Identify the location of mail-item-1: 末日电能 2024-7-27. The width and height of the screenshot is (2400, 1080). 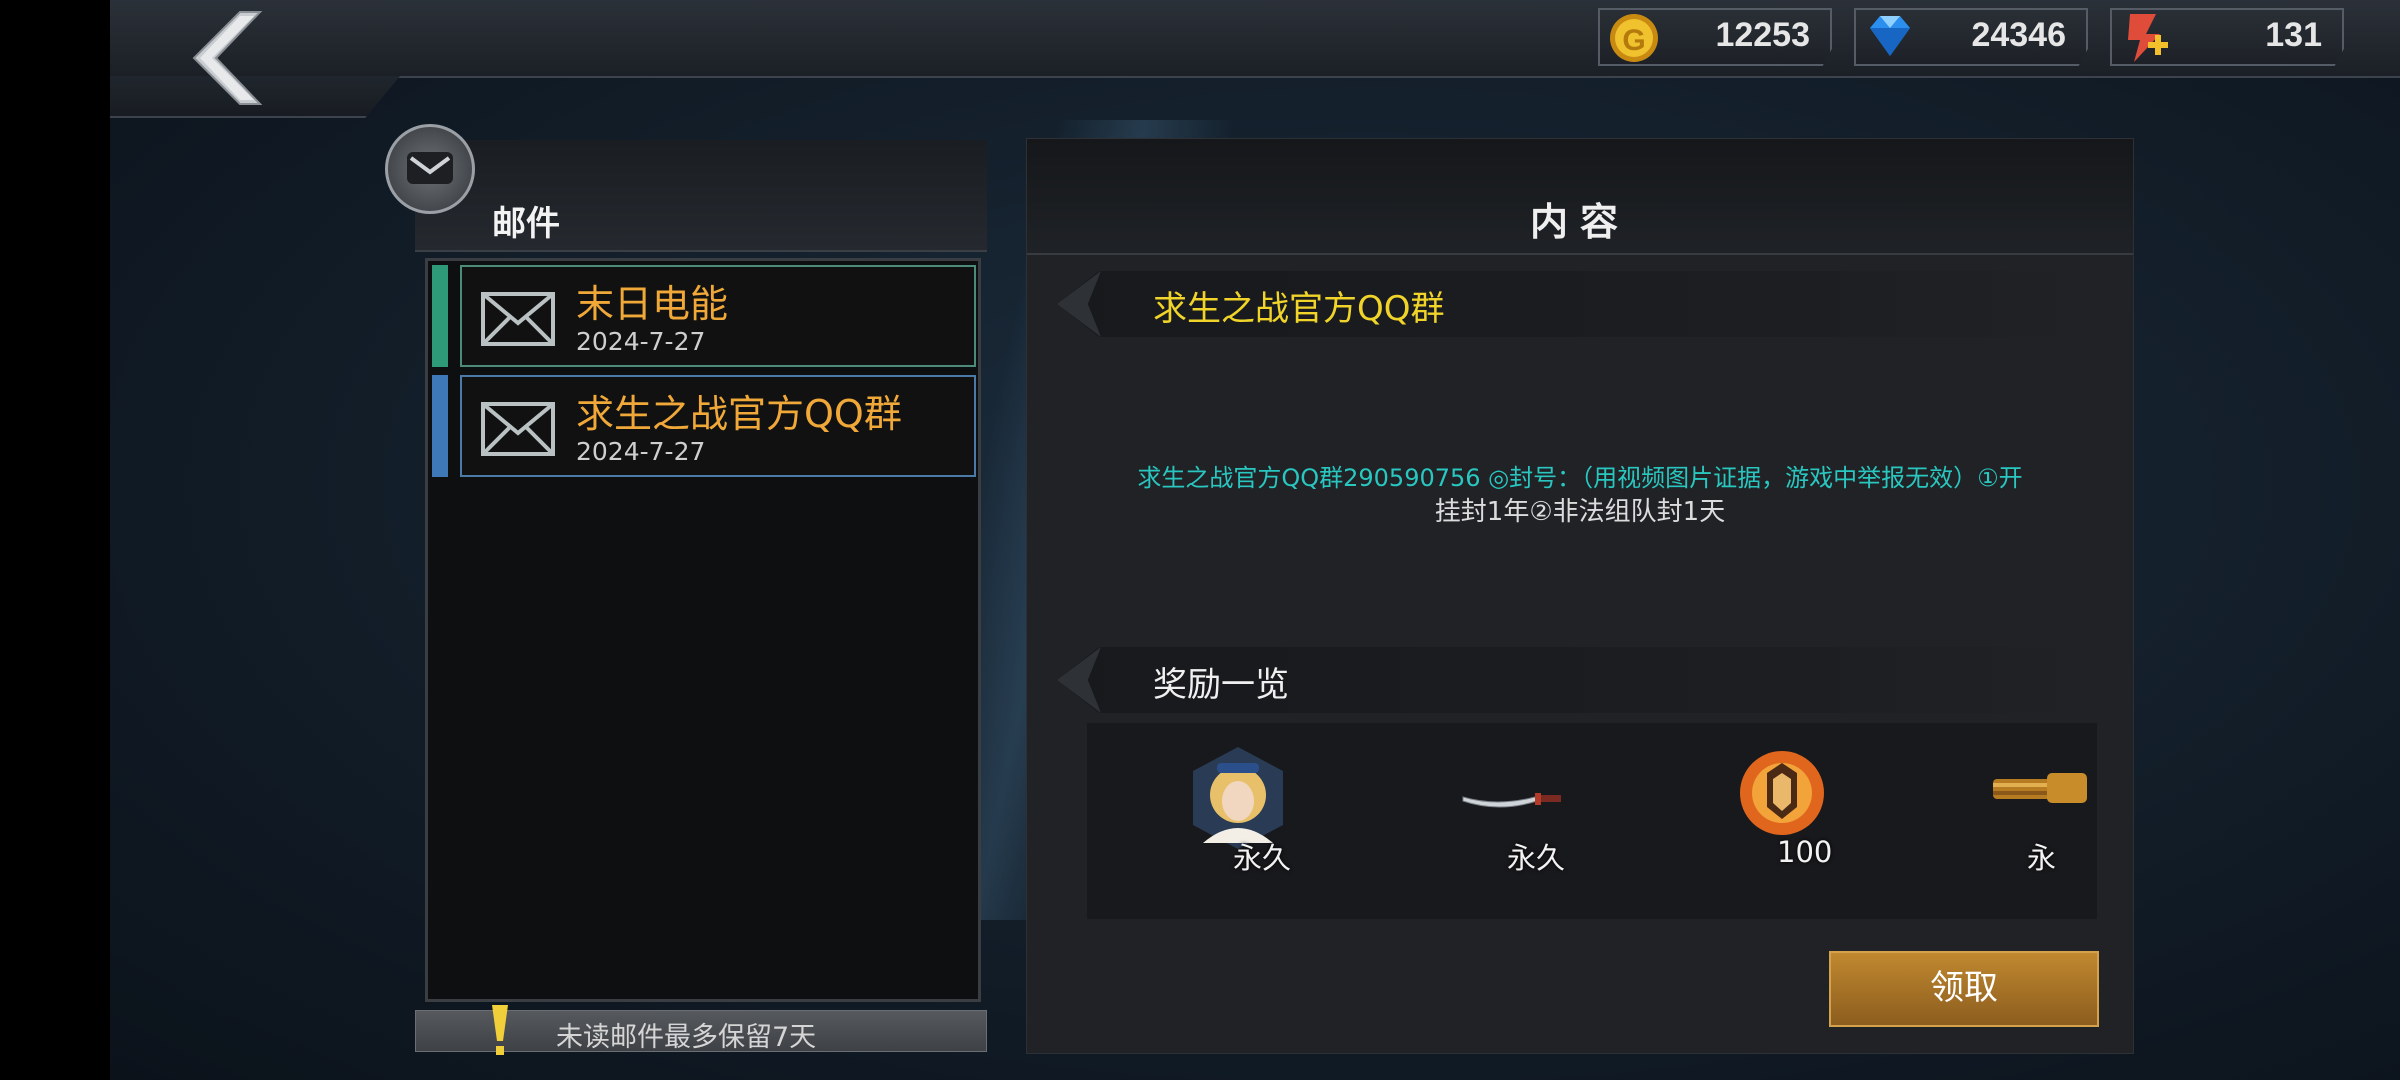
(704, 316).